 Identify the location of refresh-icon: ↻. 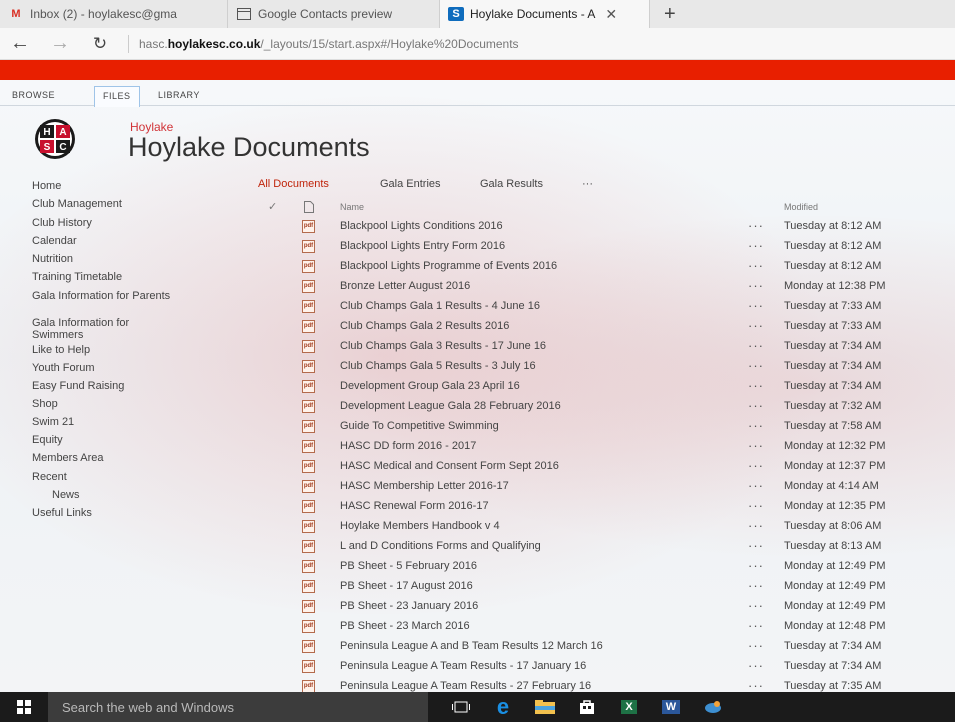
(100, 44).